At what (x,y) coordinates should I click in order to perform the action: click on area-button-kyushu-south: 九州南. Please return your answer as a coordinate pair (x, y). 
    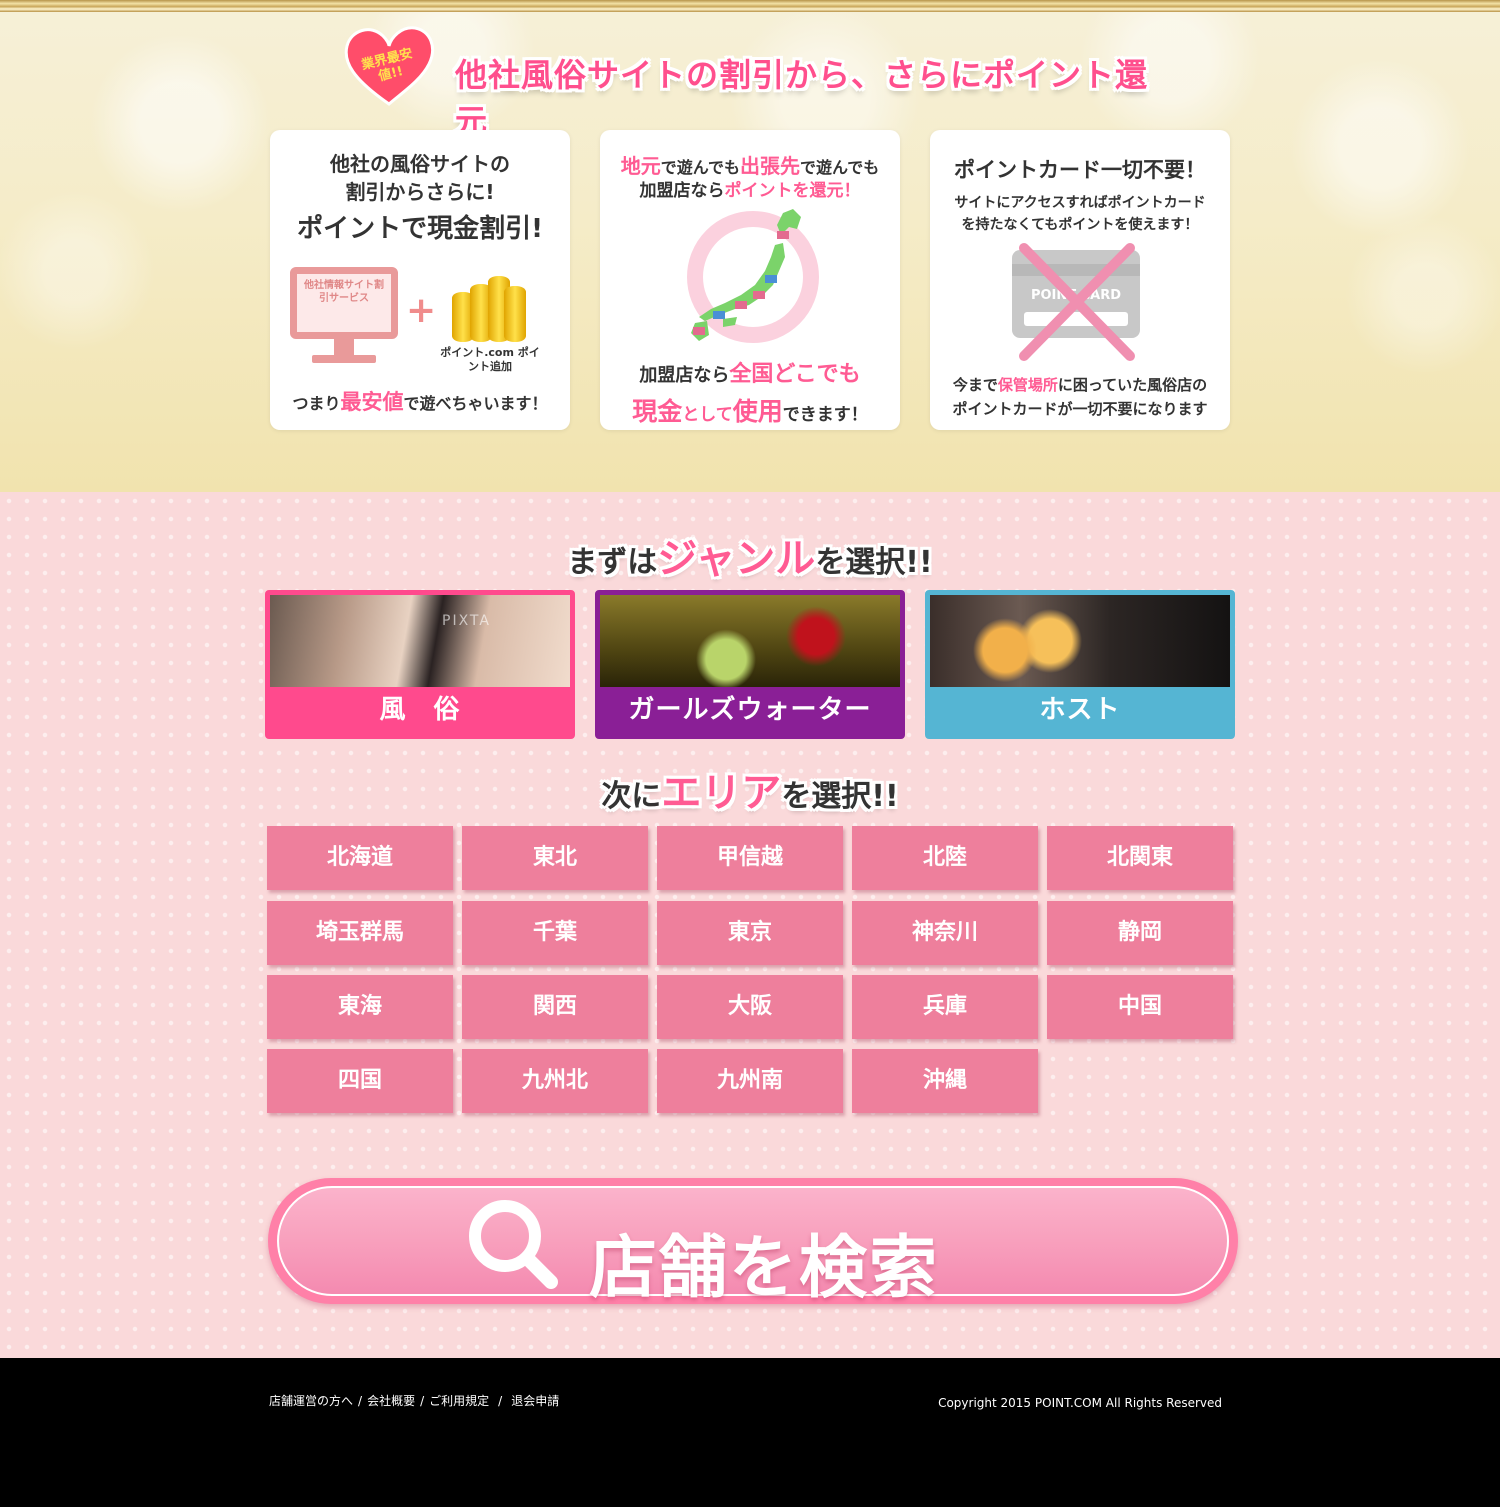
    Looking at the image, I should click on (750, 1081).